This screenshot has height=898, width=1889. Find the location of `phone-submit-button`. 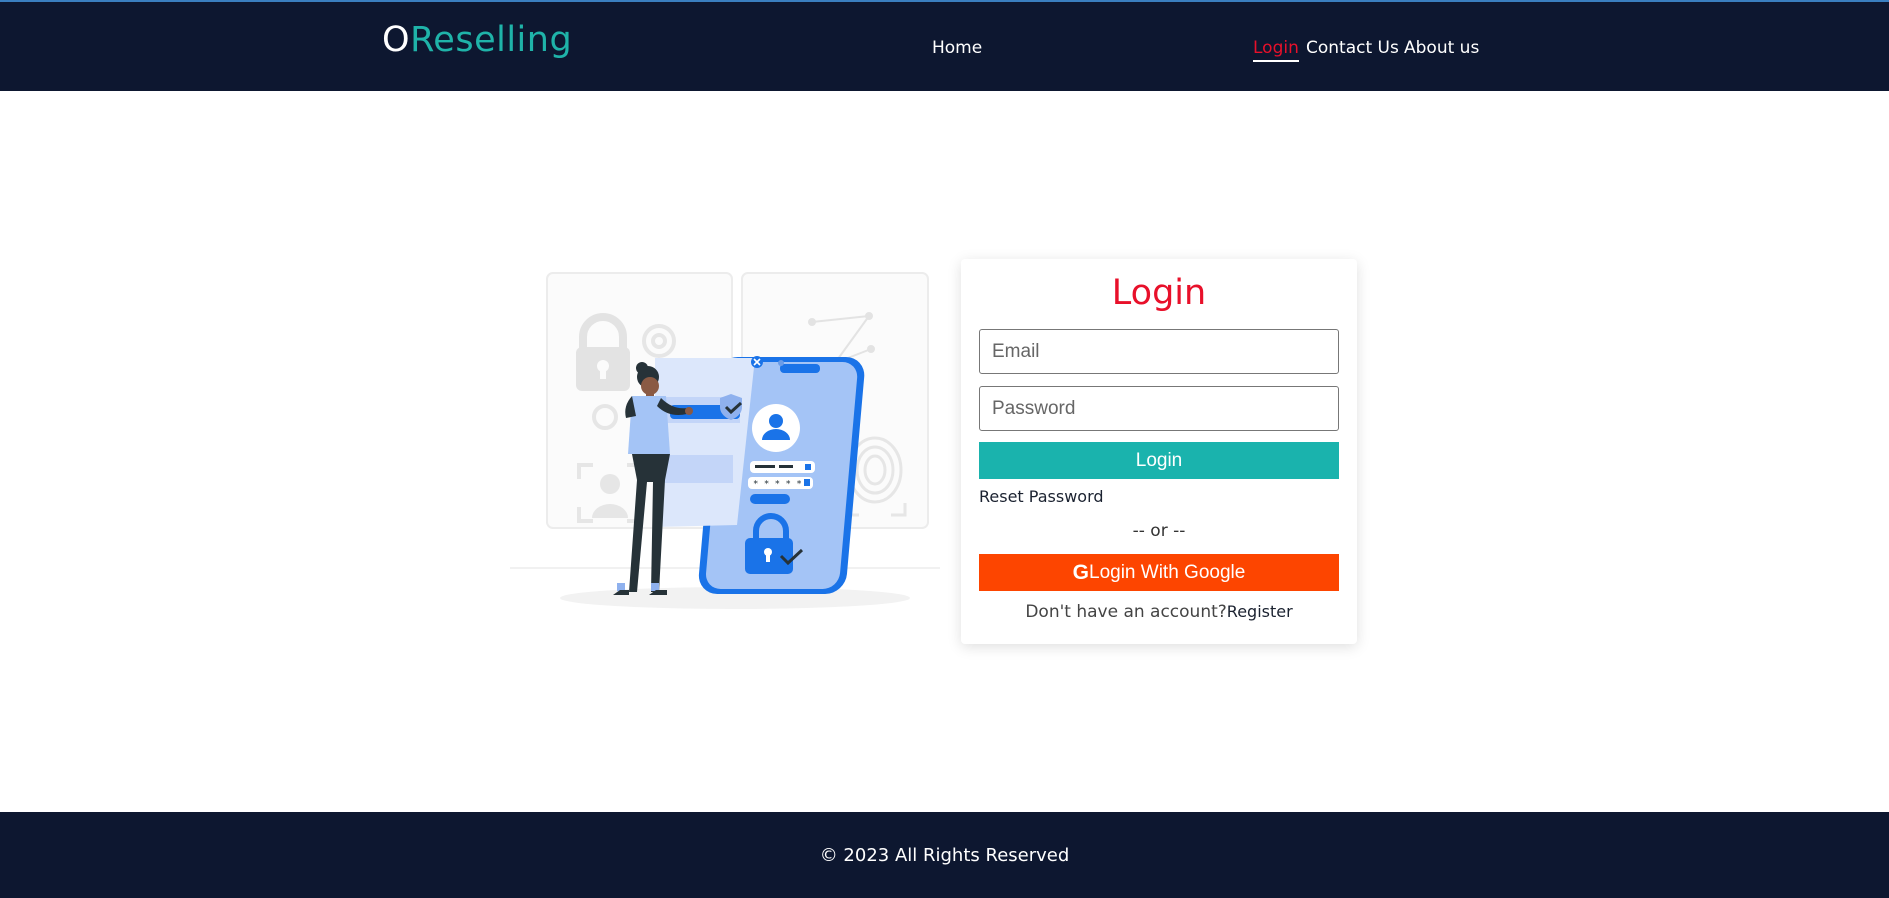

phone-submit-button is located at coordinates (770, 499).